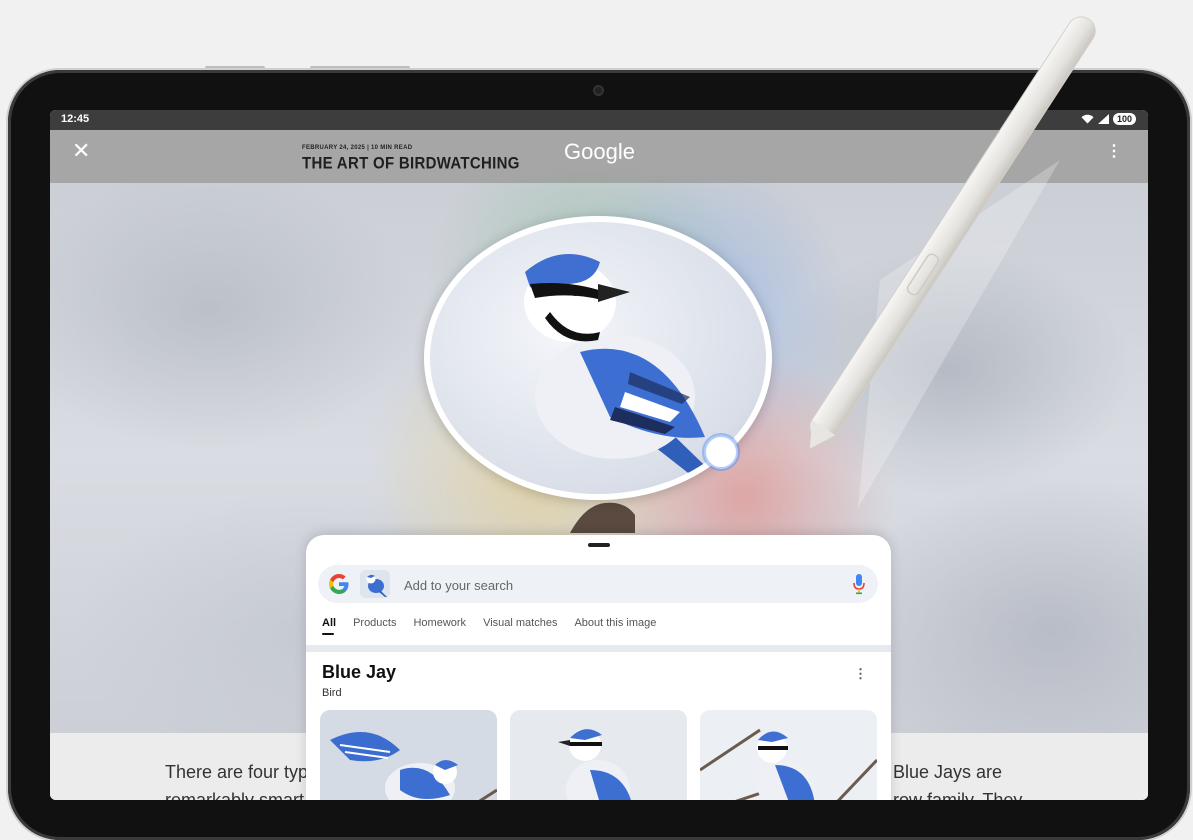  I want to click on article-text-right: Blue Jays are row family. They, so click(957, 779).